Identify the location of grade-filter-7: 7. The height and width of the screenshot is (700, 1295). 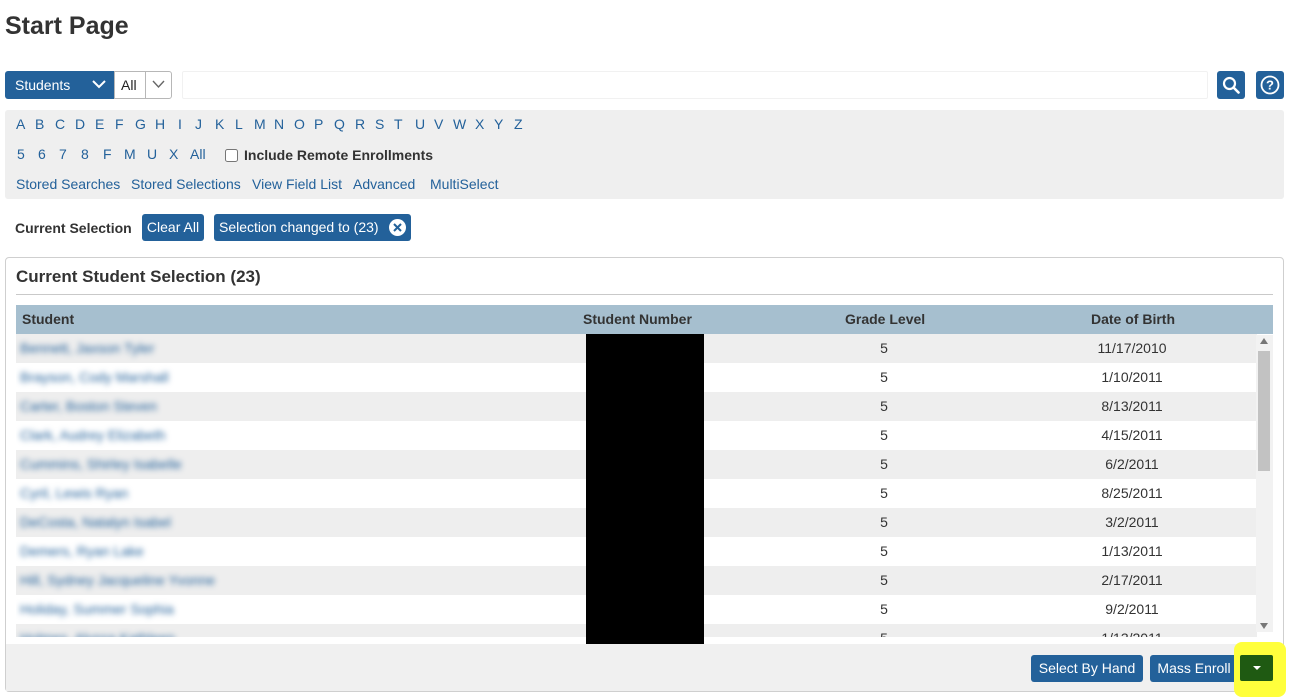
(63, 154).